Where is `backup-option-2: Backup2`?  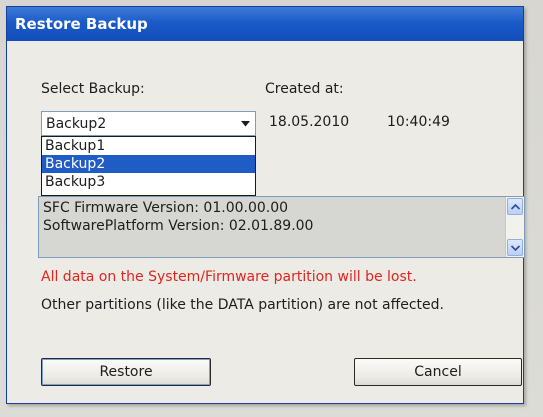 backup-option-2: Backup2 is located at coordinates (148, 164).